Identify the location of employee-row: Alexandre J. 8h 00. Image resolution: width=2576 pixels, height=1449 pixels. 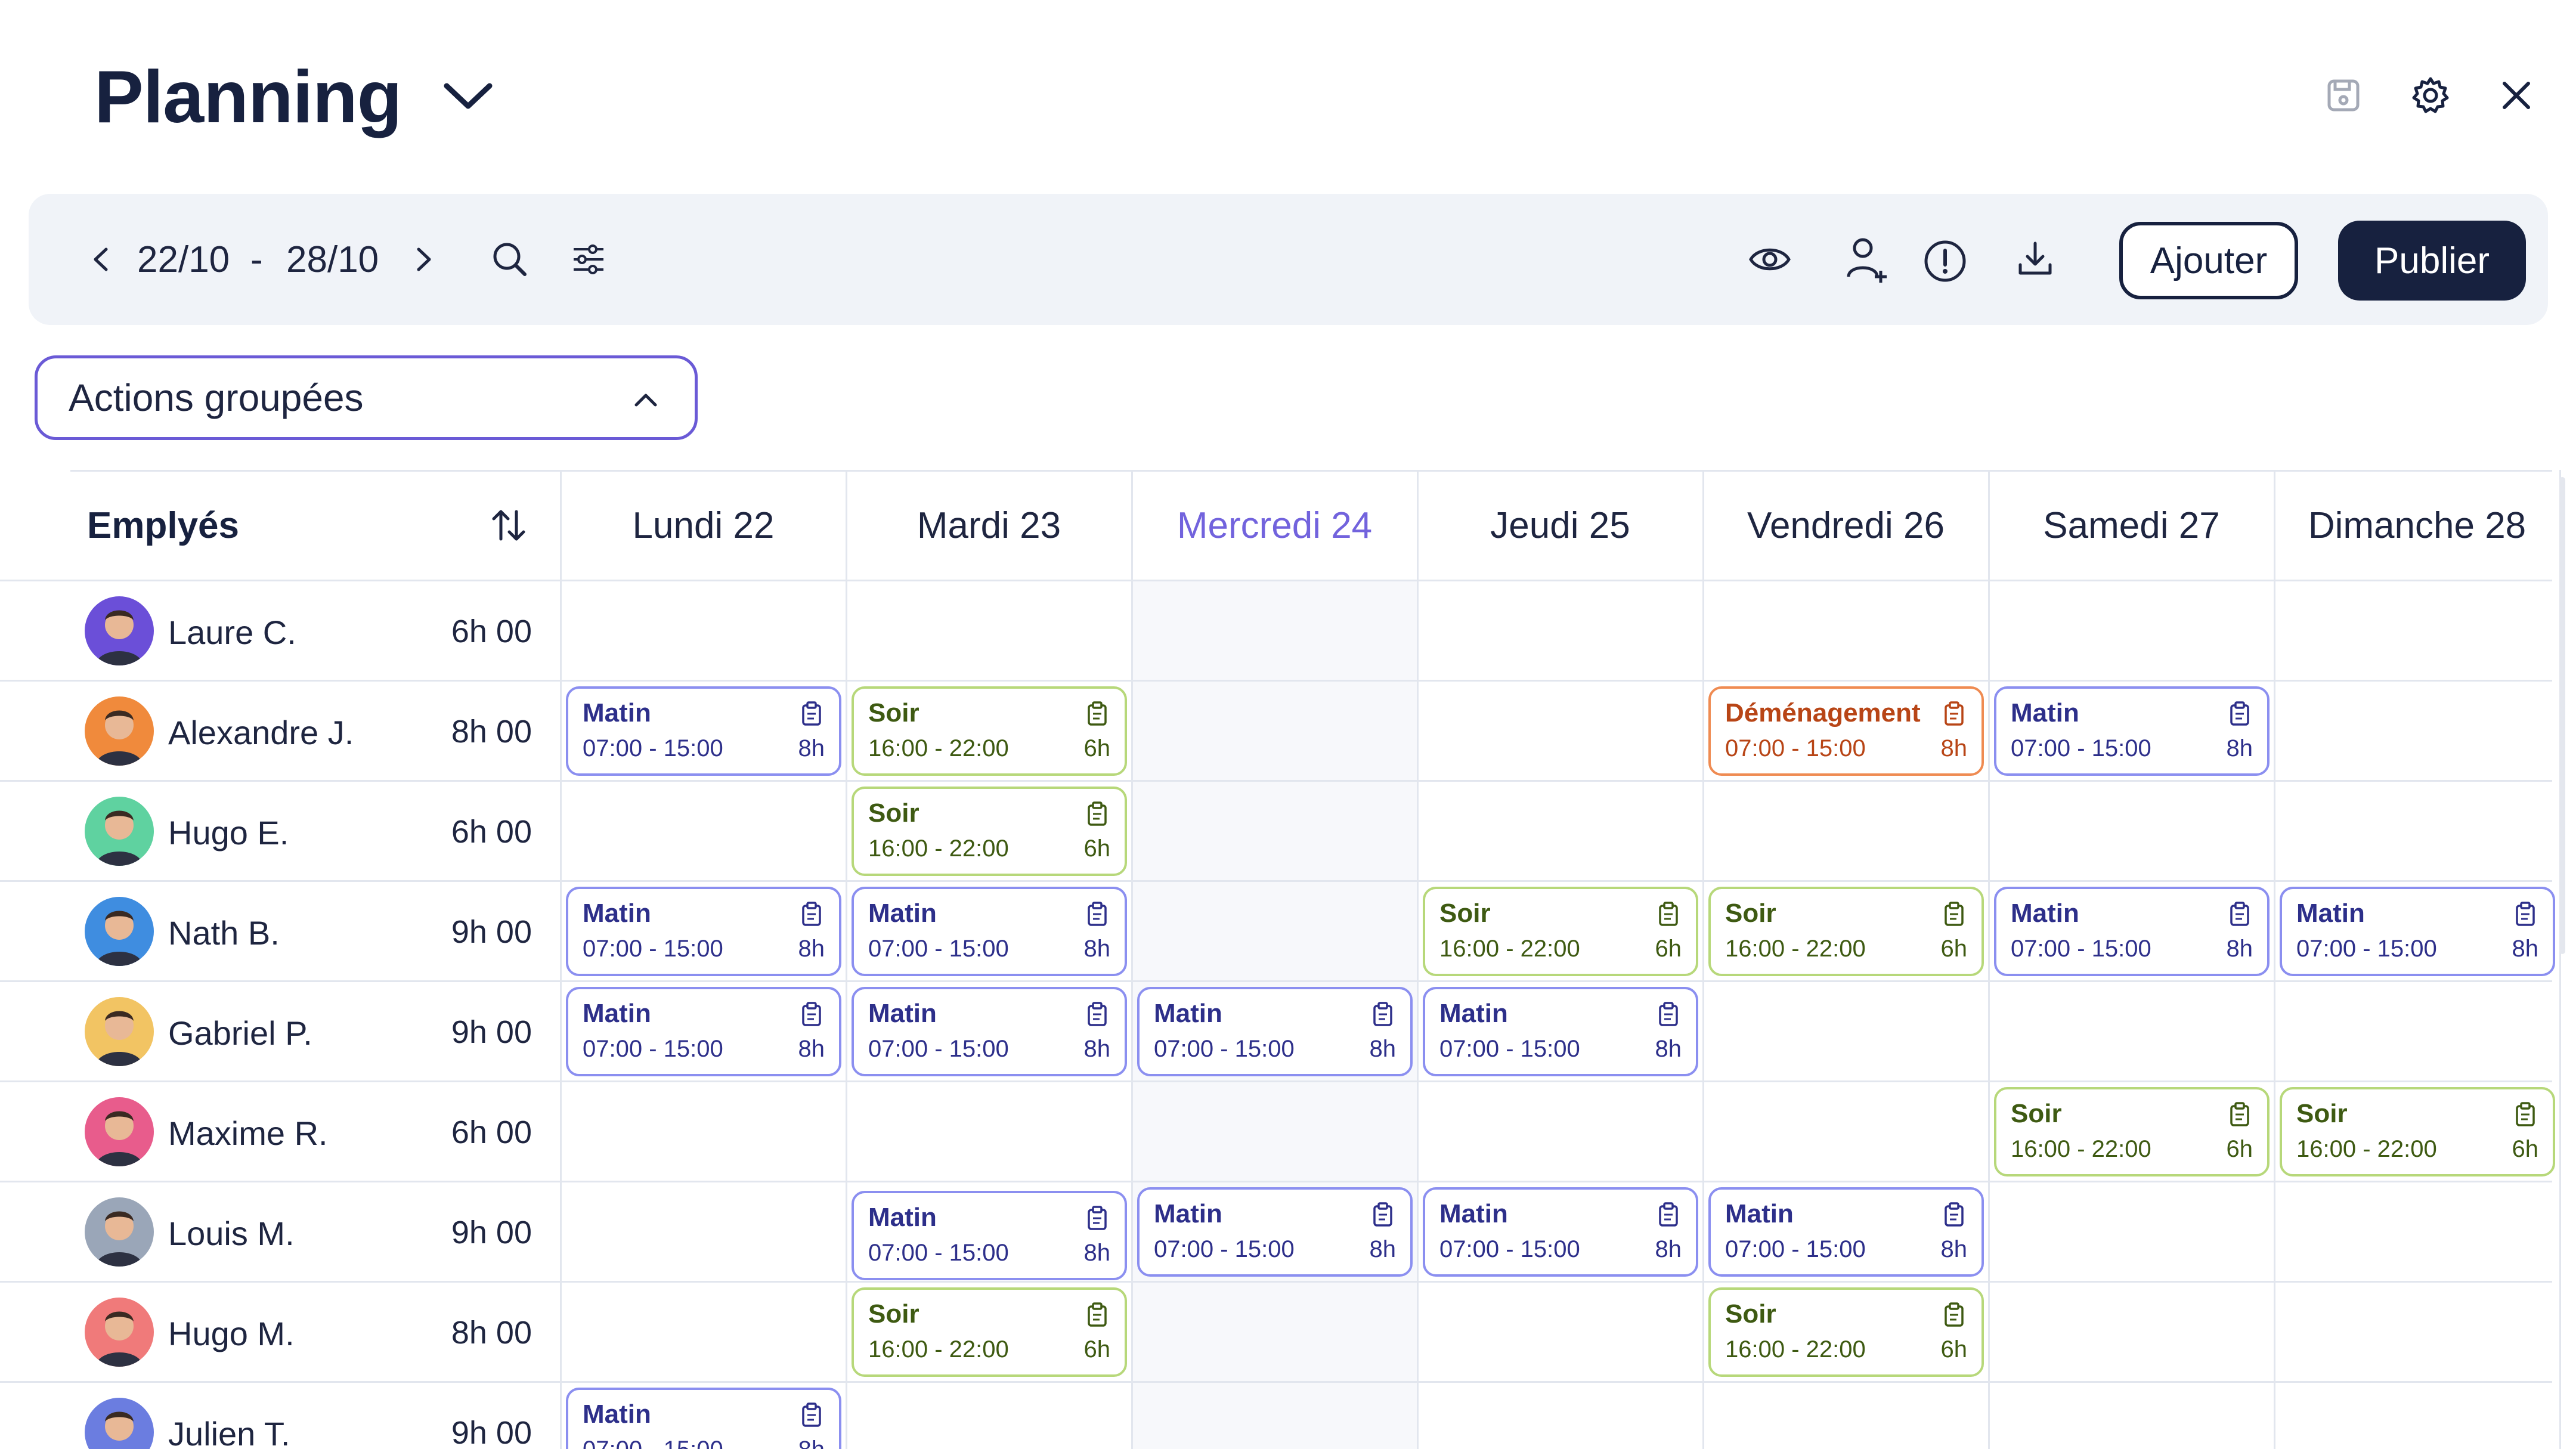
(280, 731).